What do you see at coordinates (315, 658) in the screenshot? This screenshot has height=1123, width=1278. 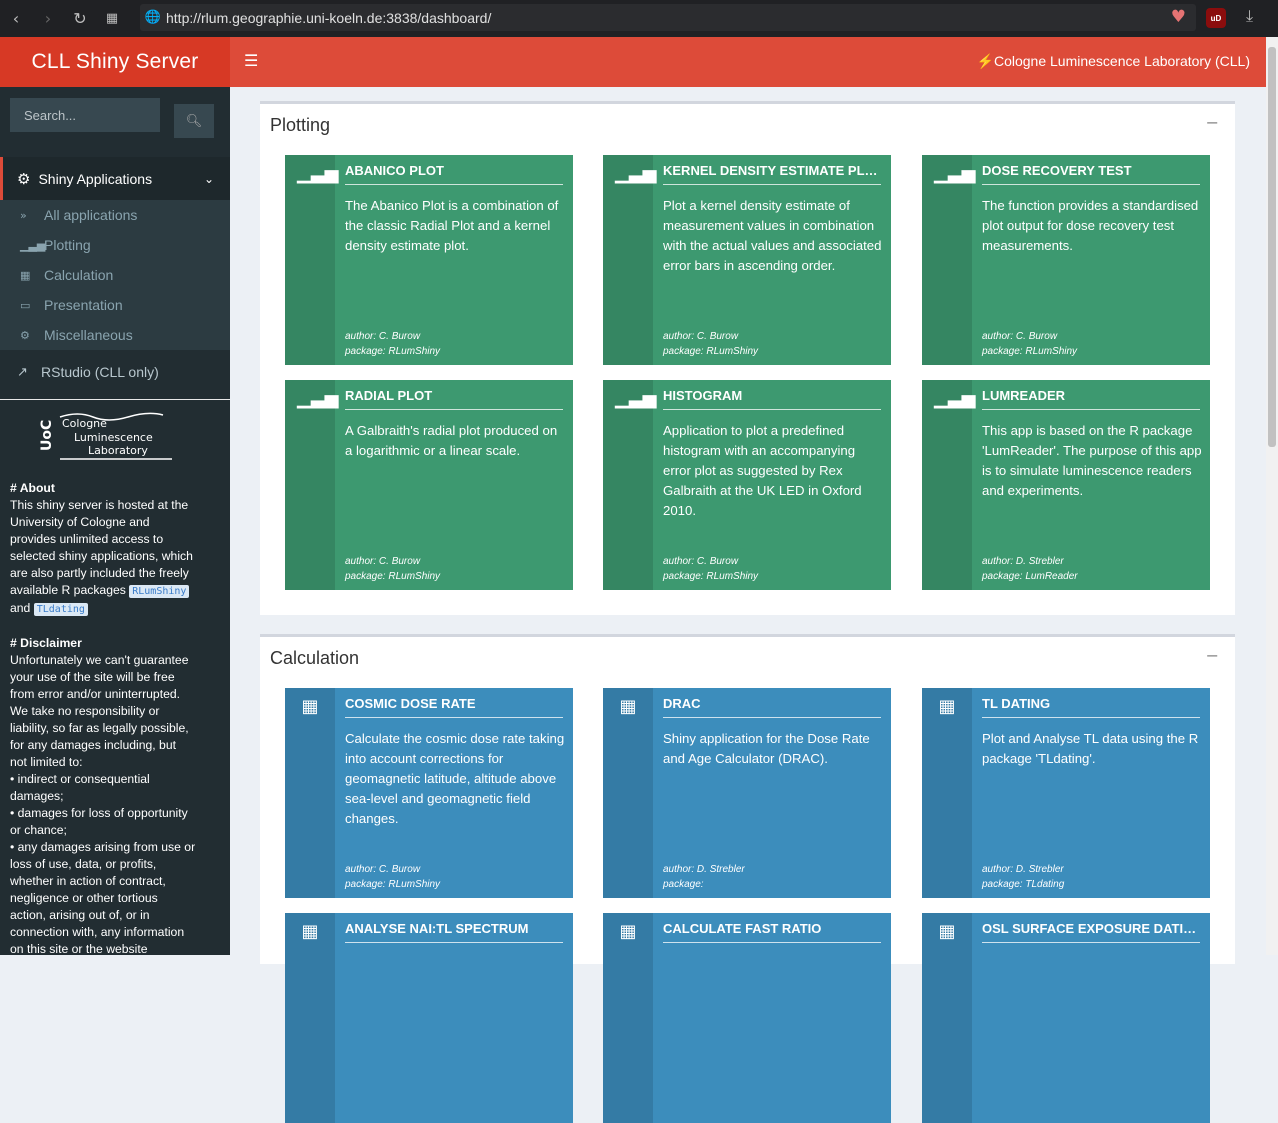 I see `section-title: Calculation` at bounding box center [315, 658].